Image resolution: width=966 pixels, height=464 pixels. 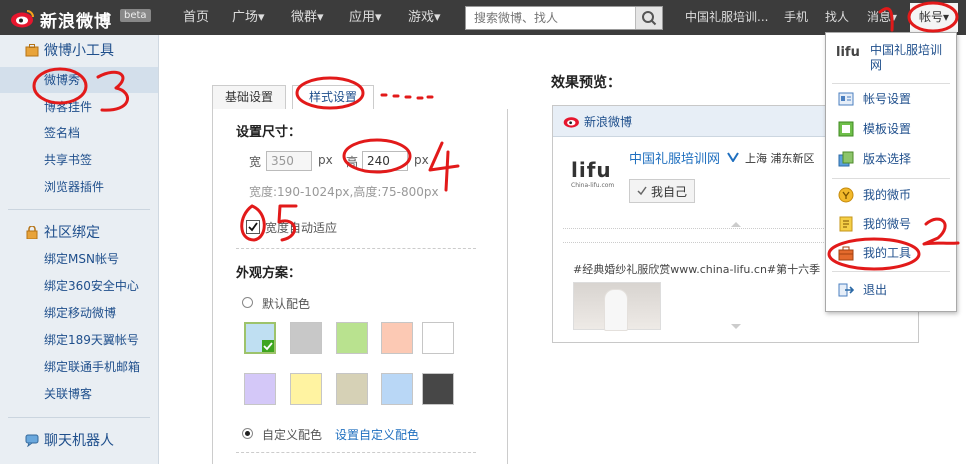 What do you see at coordinates (79, 394) in the screenshot?
I see `sidebar-item-link-blog: 关联博客` at bounding box center [79, 394].